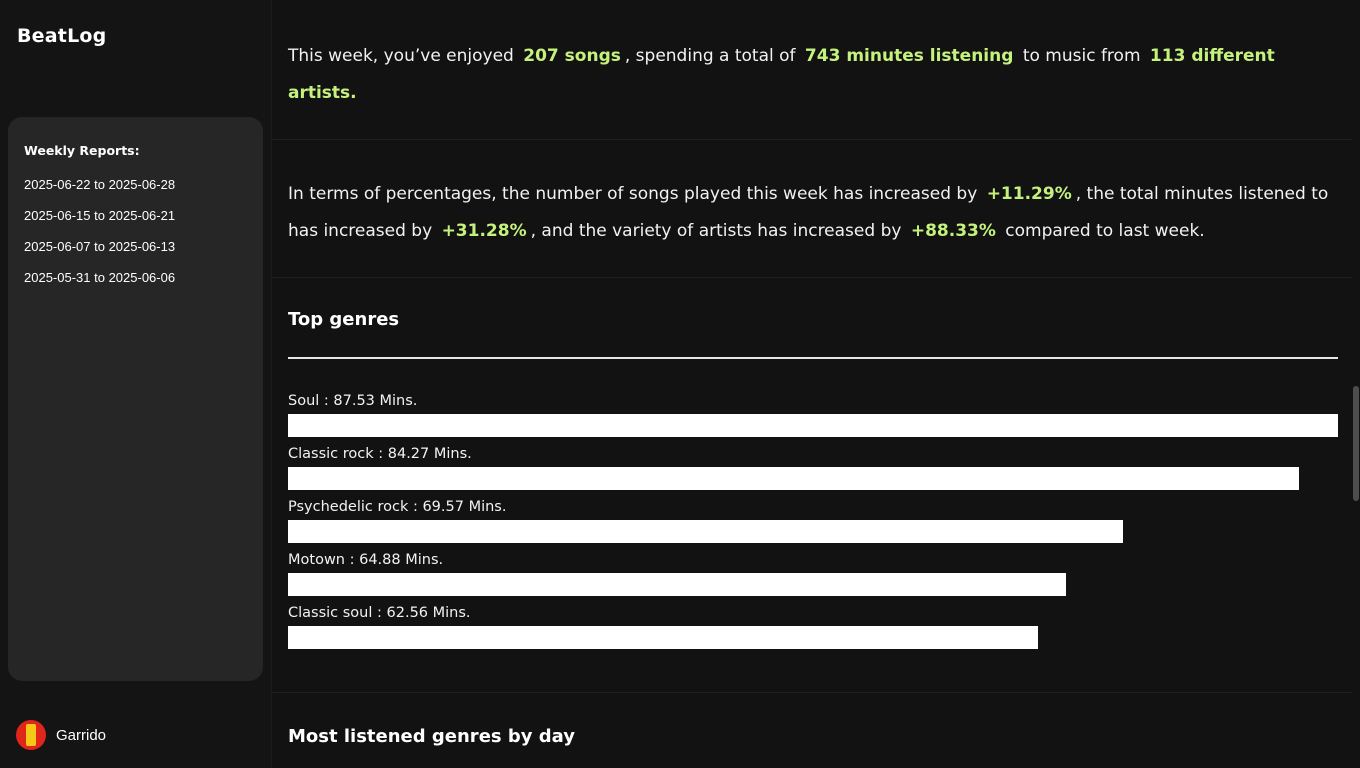 This screenshot has width=1360, height=768. I want to click on top-genres-title: Top genres, so click(344, 319).